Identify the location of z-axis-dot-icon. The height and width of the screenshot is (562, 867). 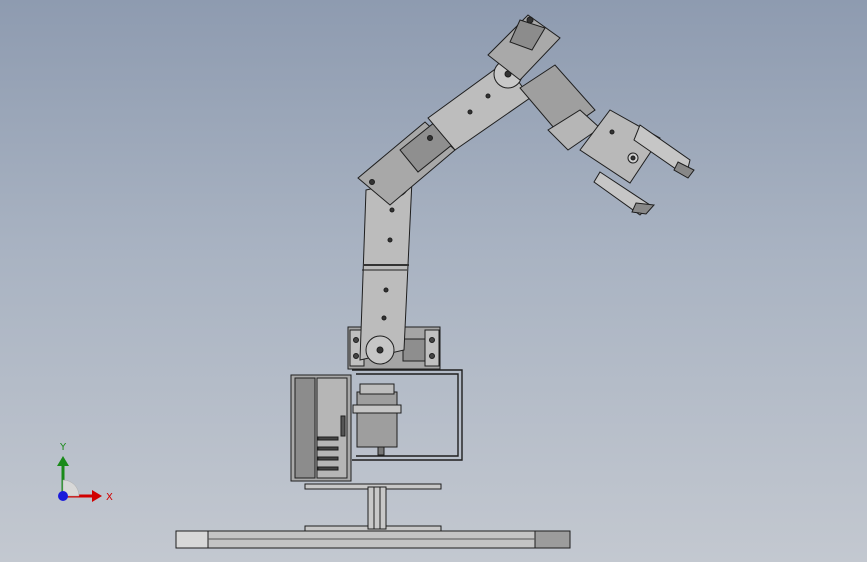
(63, 496).